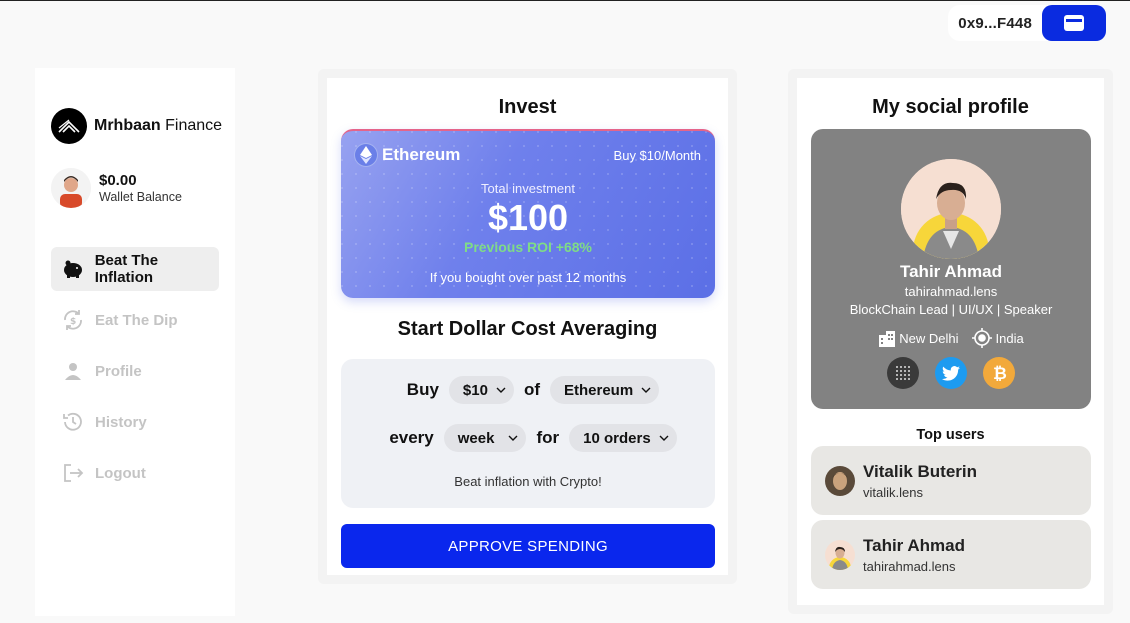 The width and height of the screenshot is (1130, 623). I want to click on piggy-bank-icon, so click(73, 269).